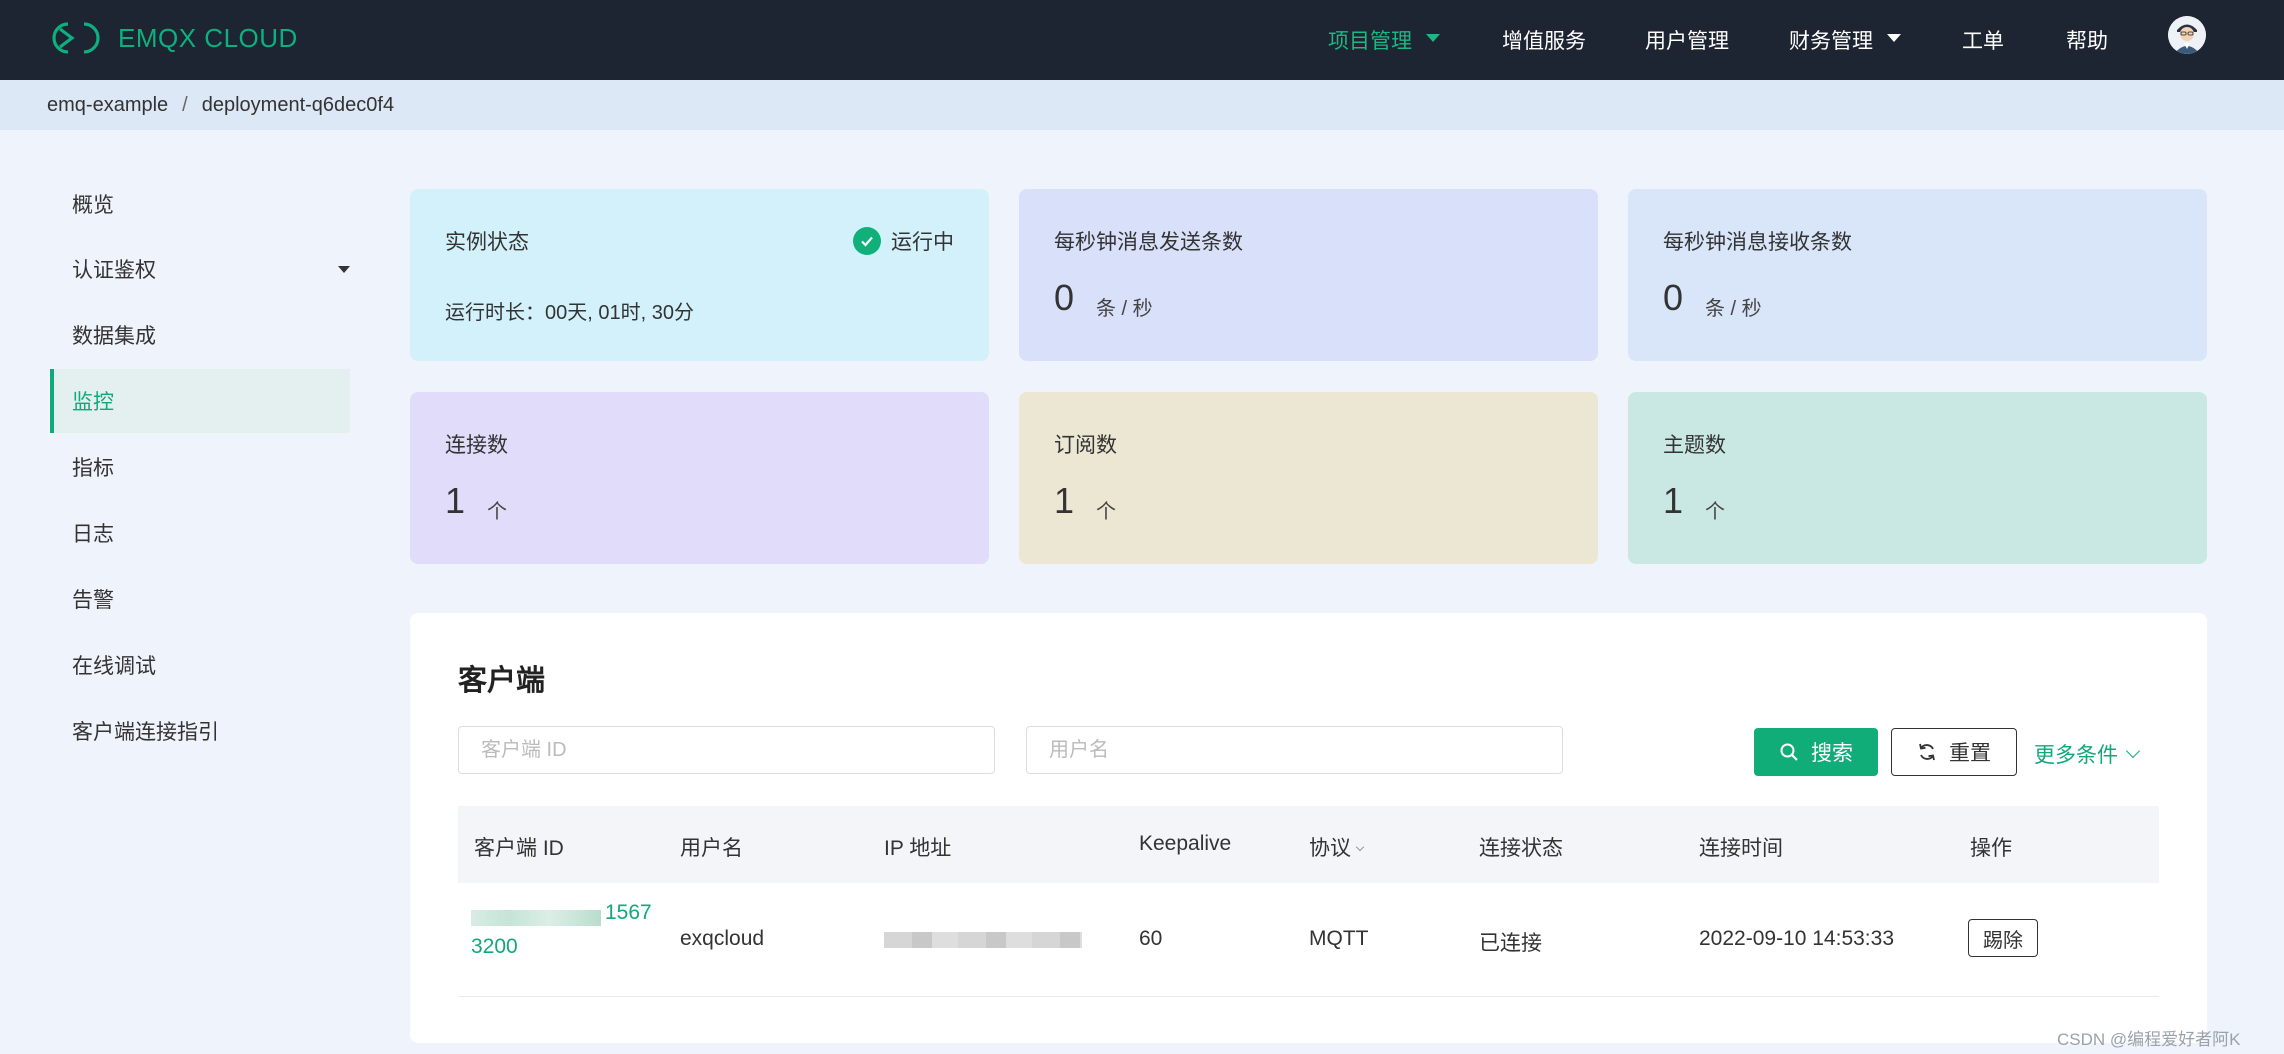 The width and height of the screenshot is (2284, 1054). What do you see at coordinates (628, 912) in the screenshot?
I see `client-id-suffix: 1567` at bounding box center [628, 912].